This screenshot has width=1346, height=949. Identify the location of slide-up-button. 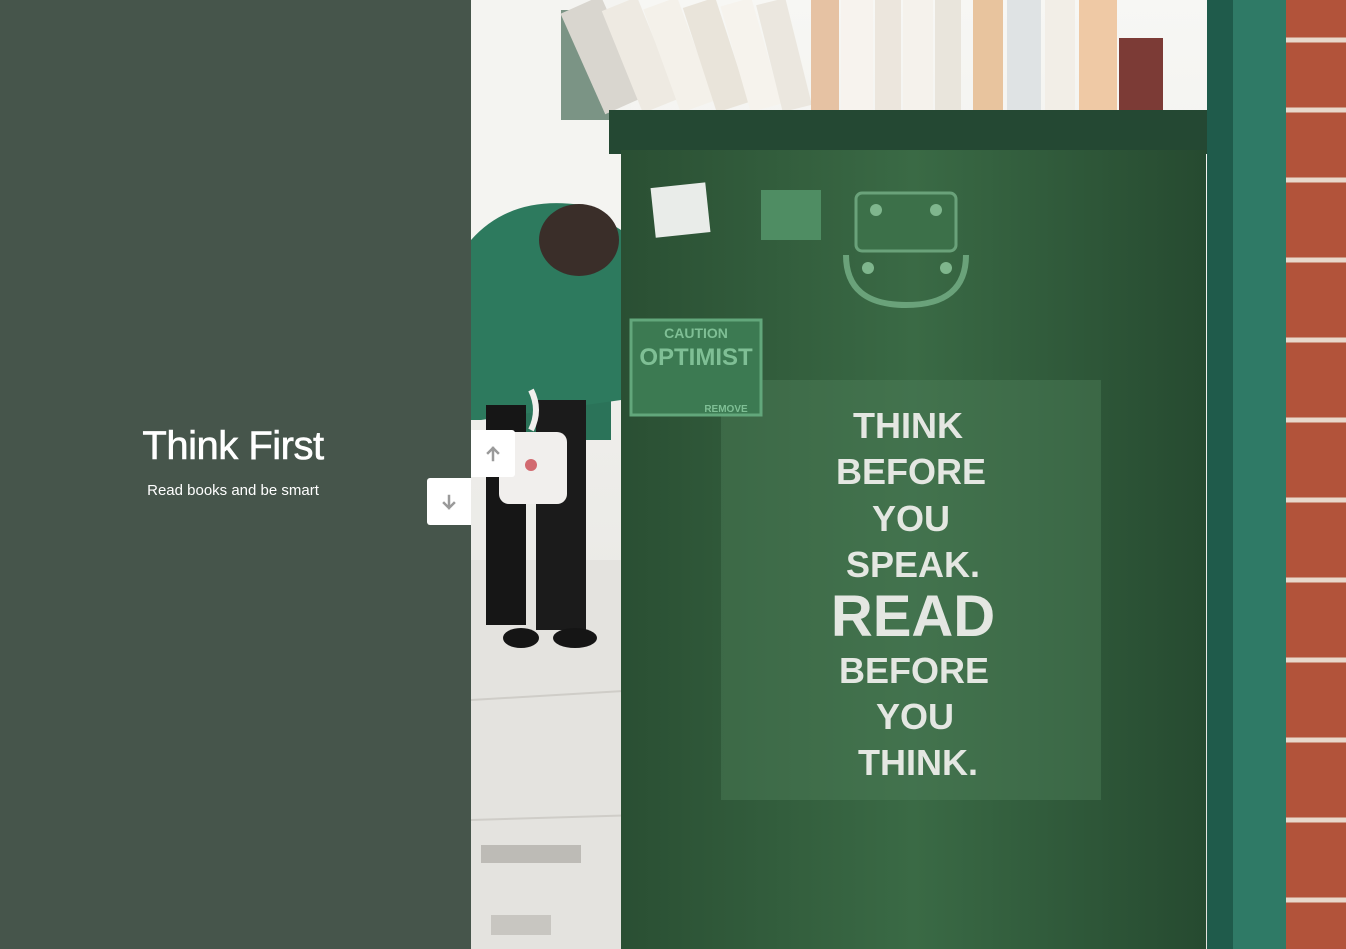
(493, 453).